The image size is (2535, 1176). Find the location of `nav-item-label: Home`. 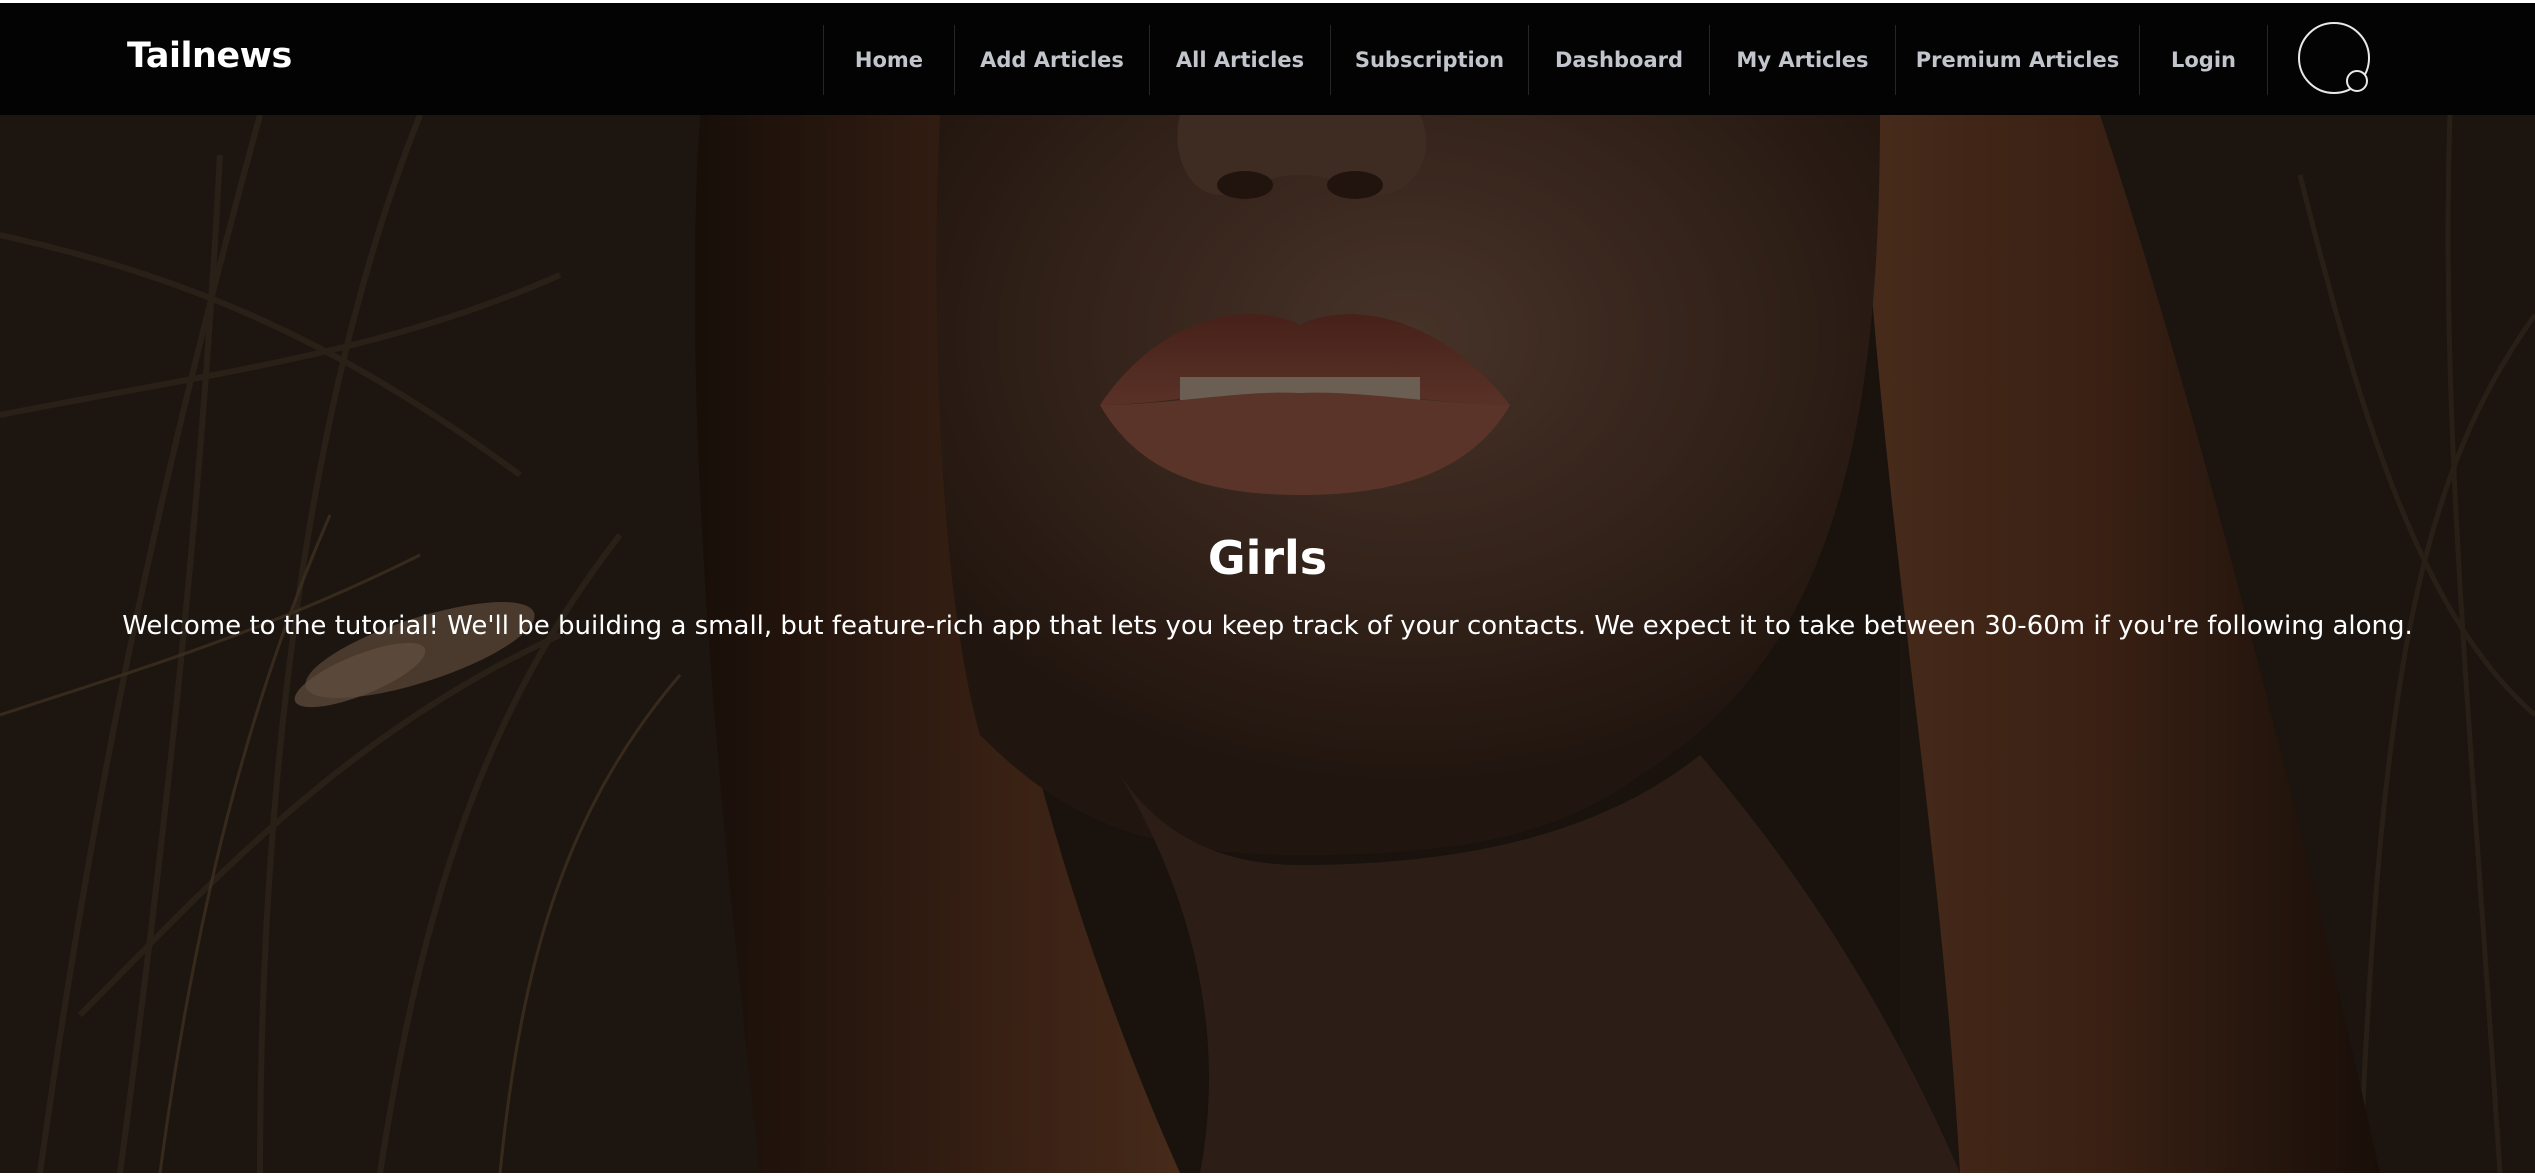

nav-item-label: Home is located at coordinates (889, 60).